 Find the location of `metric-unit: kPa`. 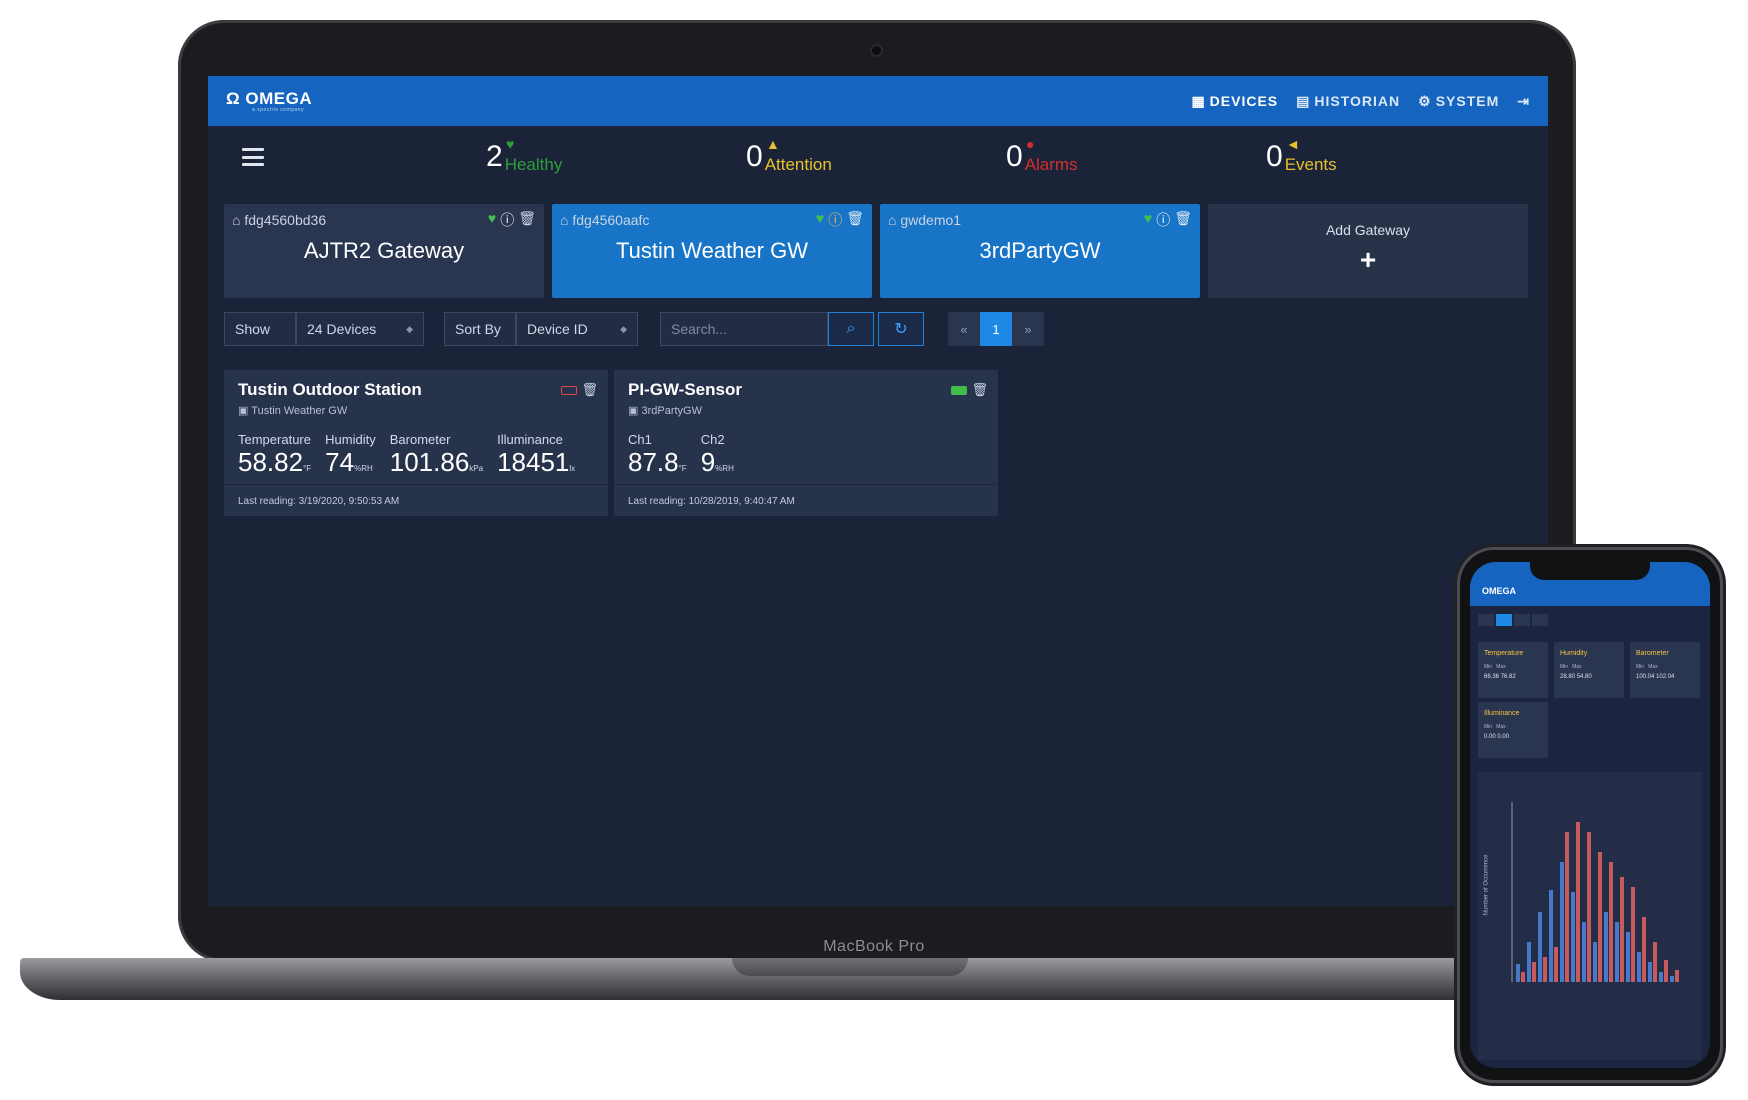

metric-unit: kPa is located at coordinates (476, 468).